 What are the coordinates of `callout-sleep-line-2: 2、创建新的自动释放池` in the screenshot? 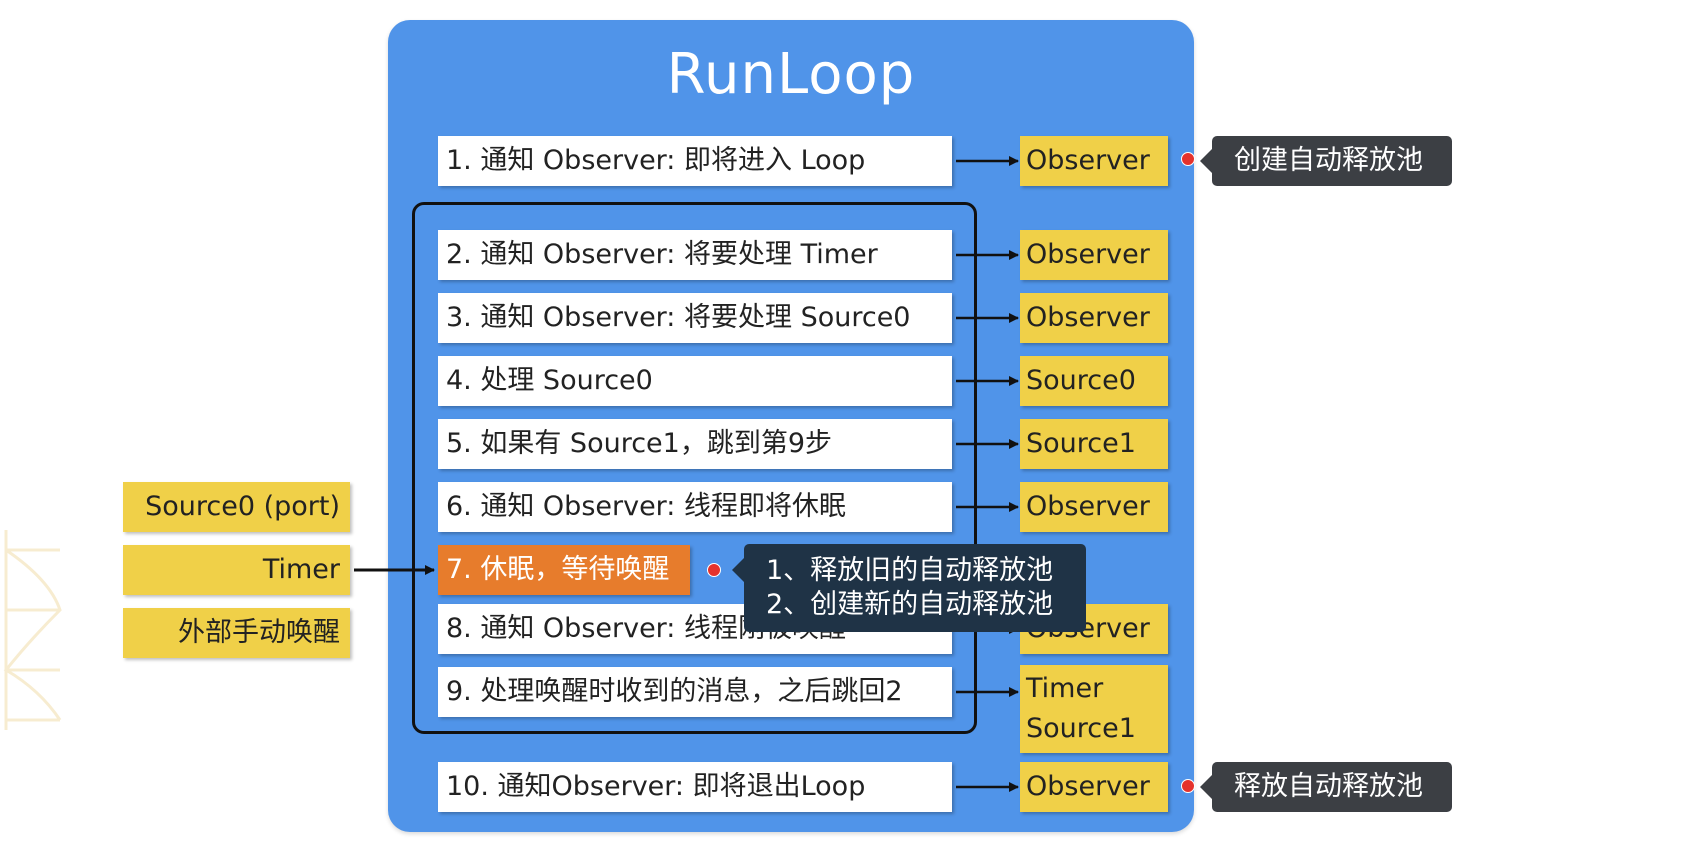 It's located at (910, 604).